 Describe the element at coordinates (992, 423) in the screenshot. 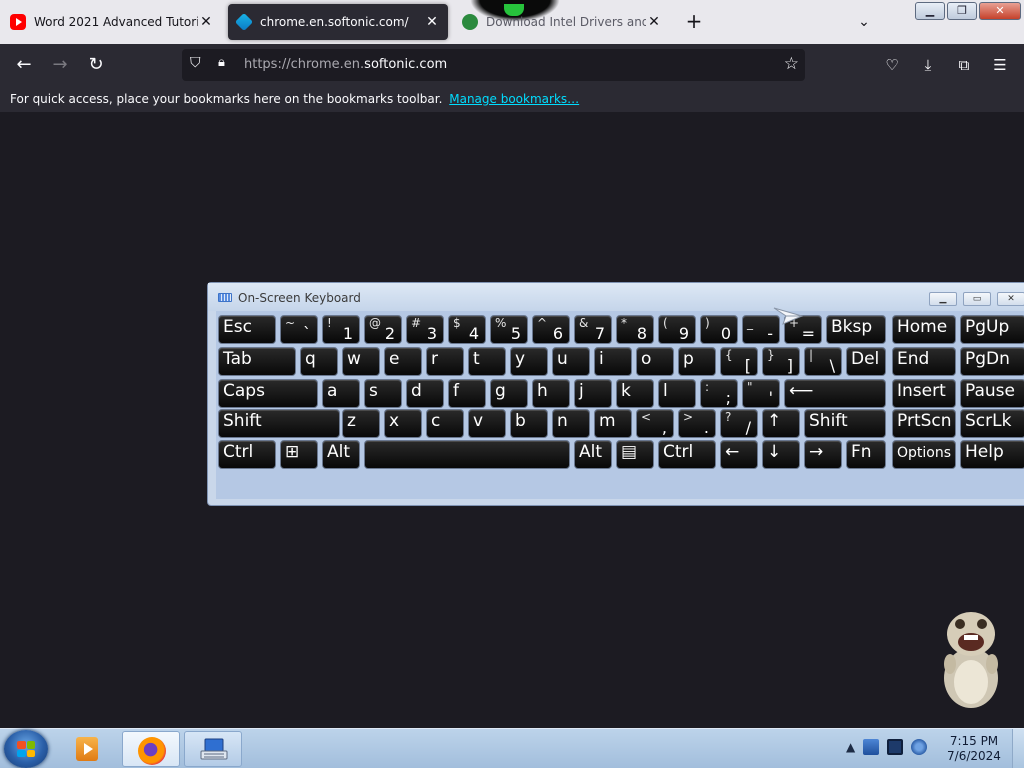

I see `key-scrlk: ScrLk` at that location.